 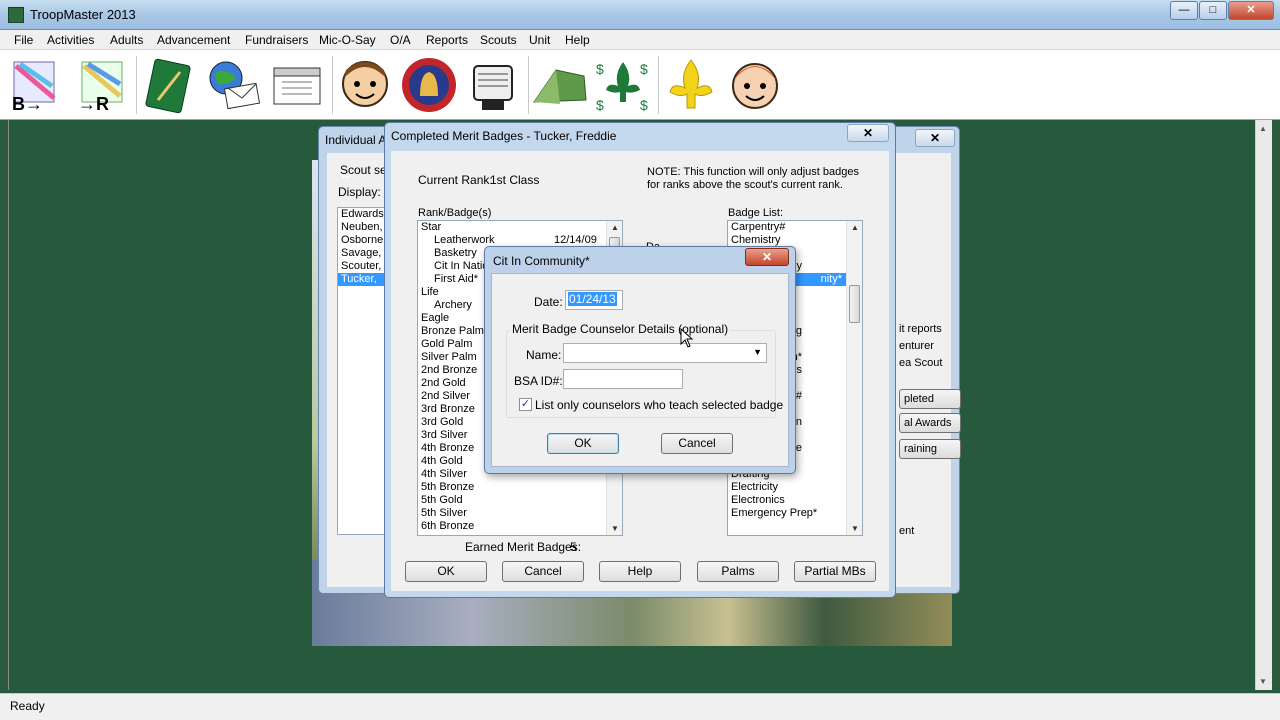 What do you see at coordinates (548, 302) in the screenshot?
I see `date-label: Date:` at bounding box center [548, 302].